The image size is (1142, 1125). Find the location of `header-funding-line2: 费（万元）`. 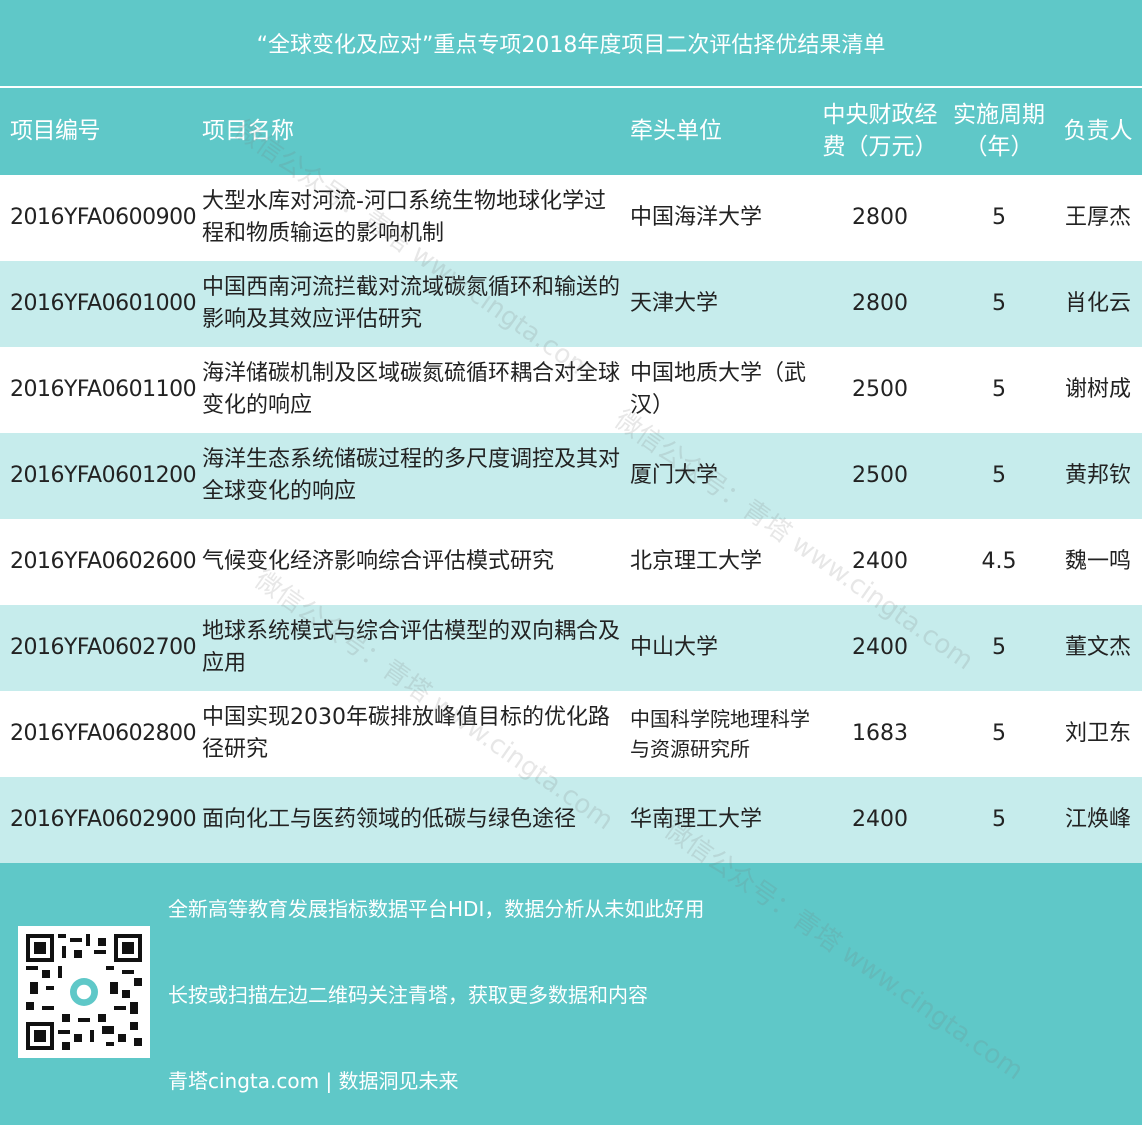

header-funding-line2: 费（万元） is located at coordinates (880, 146).